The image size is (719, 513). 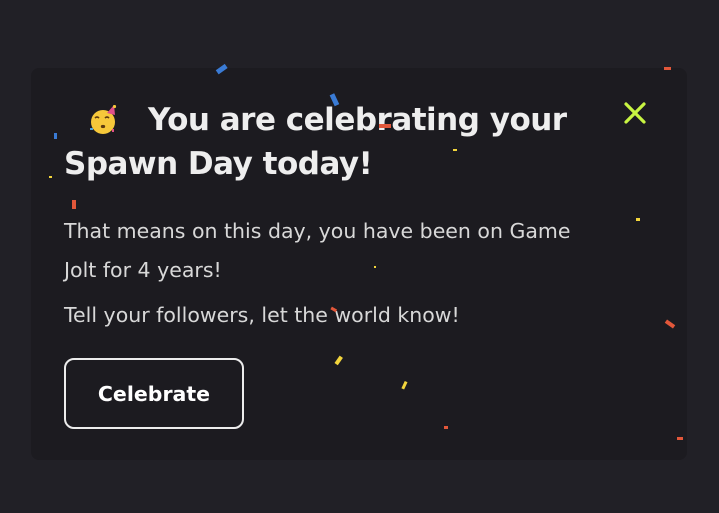 I want to click on party-face-icon, so click(x=103, y=118).